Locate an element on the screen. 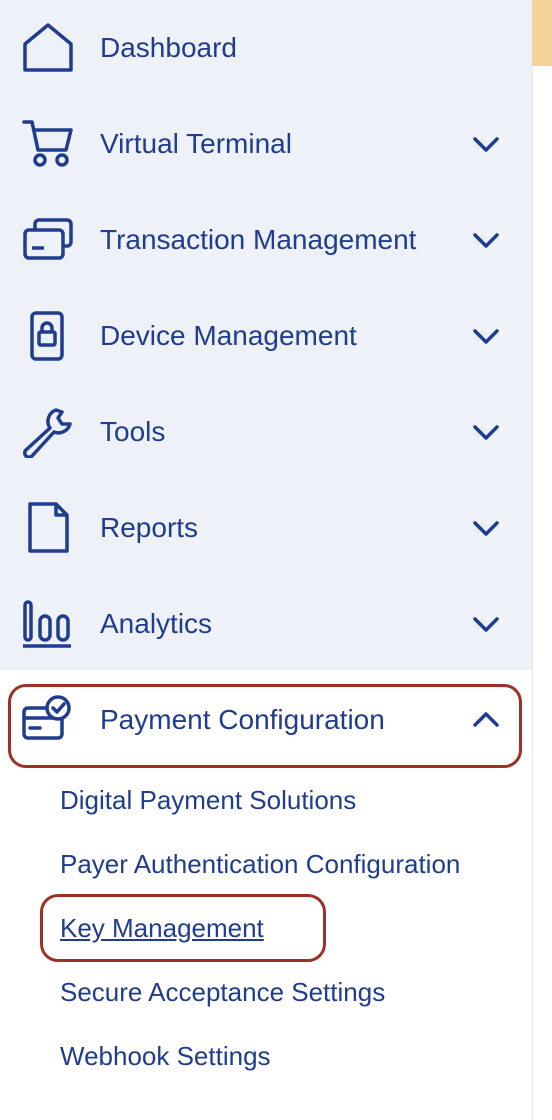 The width and height of the screenshot is (552, 1120). nav-item-transaction-management: Transaction Management is located at coordinates (266, 240).